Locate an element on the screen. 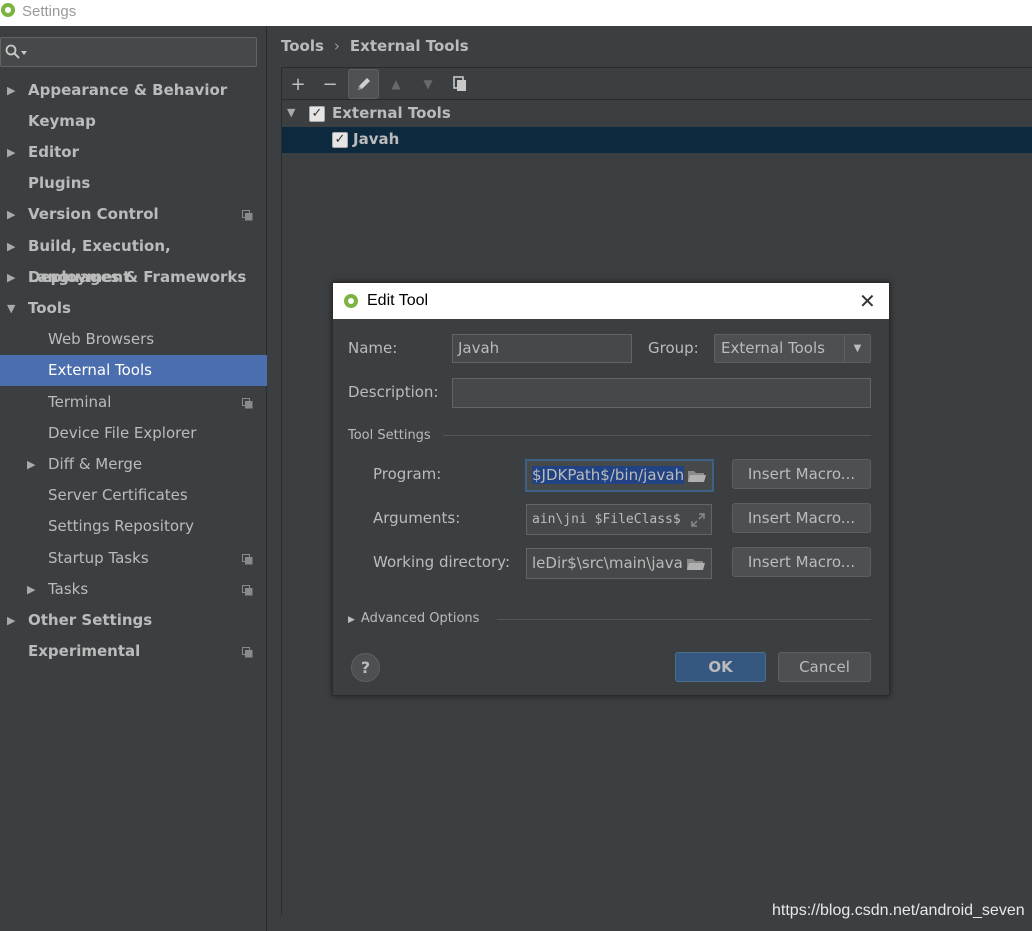 The width and height of the screenshot is (1032, 931). sidebar-item-settings-repository: Settings Repository is located at coordinates (133, 526).